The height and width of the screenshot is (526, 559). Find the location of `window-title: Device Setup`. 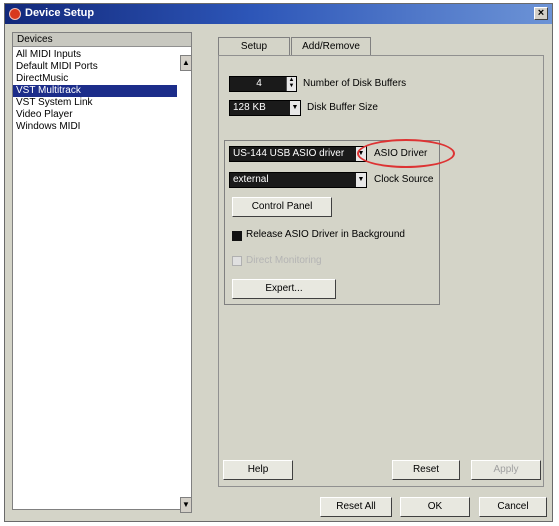

window-title: Device Setup is located at coordinates (60, 13).